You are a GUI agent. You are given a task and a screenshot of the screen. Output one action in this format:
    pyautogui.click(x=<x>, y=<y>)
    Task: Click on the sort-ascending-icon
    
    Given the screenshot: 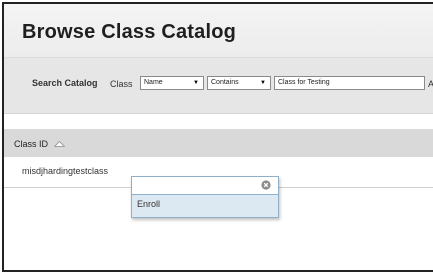 What is the action you would take?
    pyautogui.click(x=59, y=144)
    